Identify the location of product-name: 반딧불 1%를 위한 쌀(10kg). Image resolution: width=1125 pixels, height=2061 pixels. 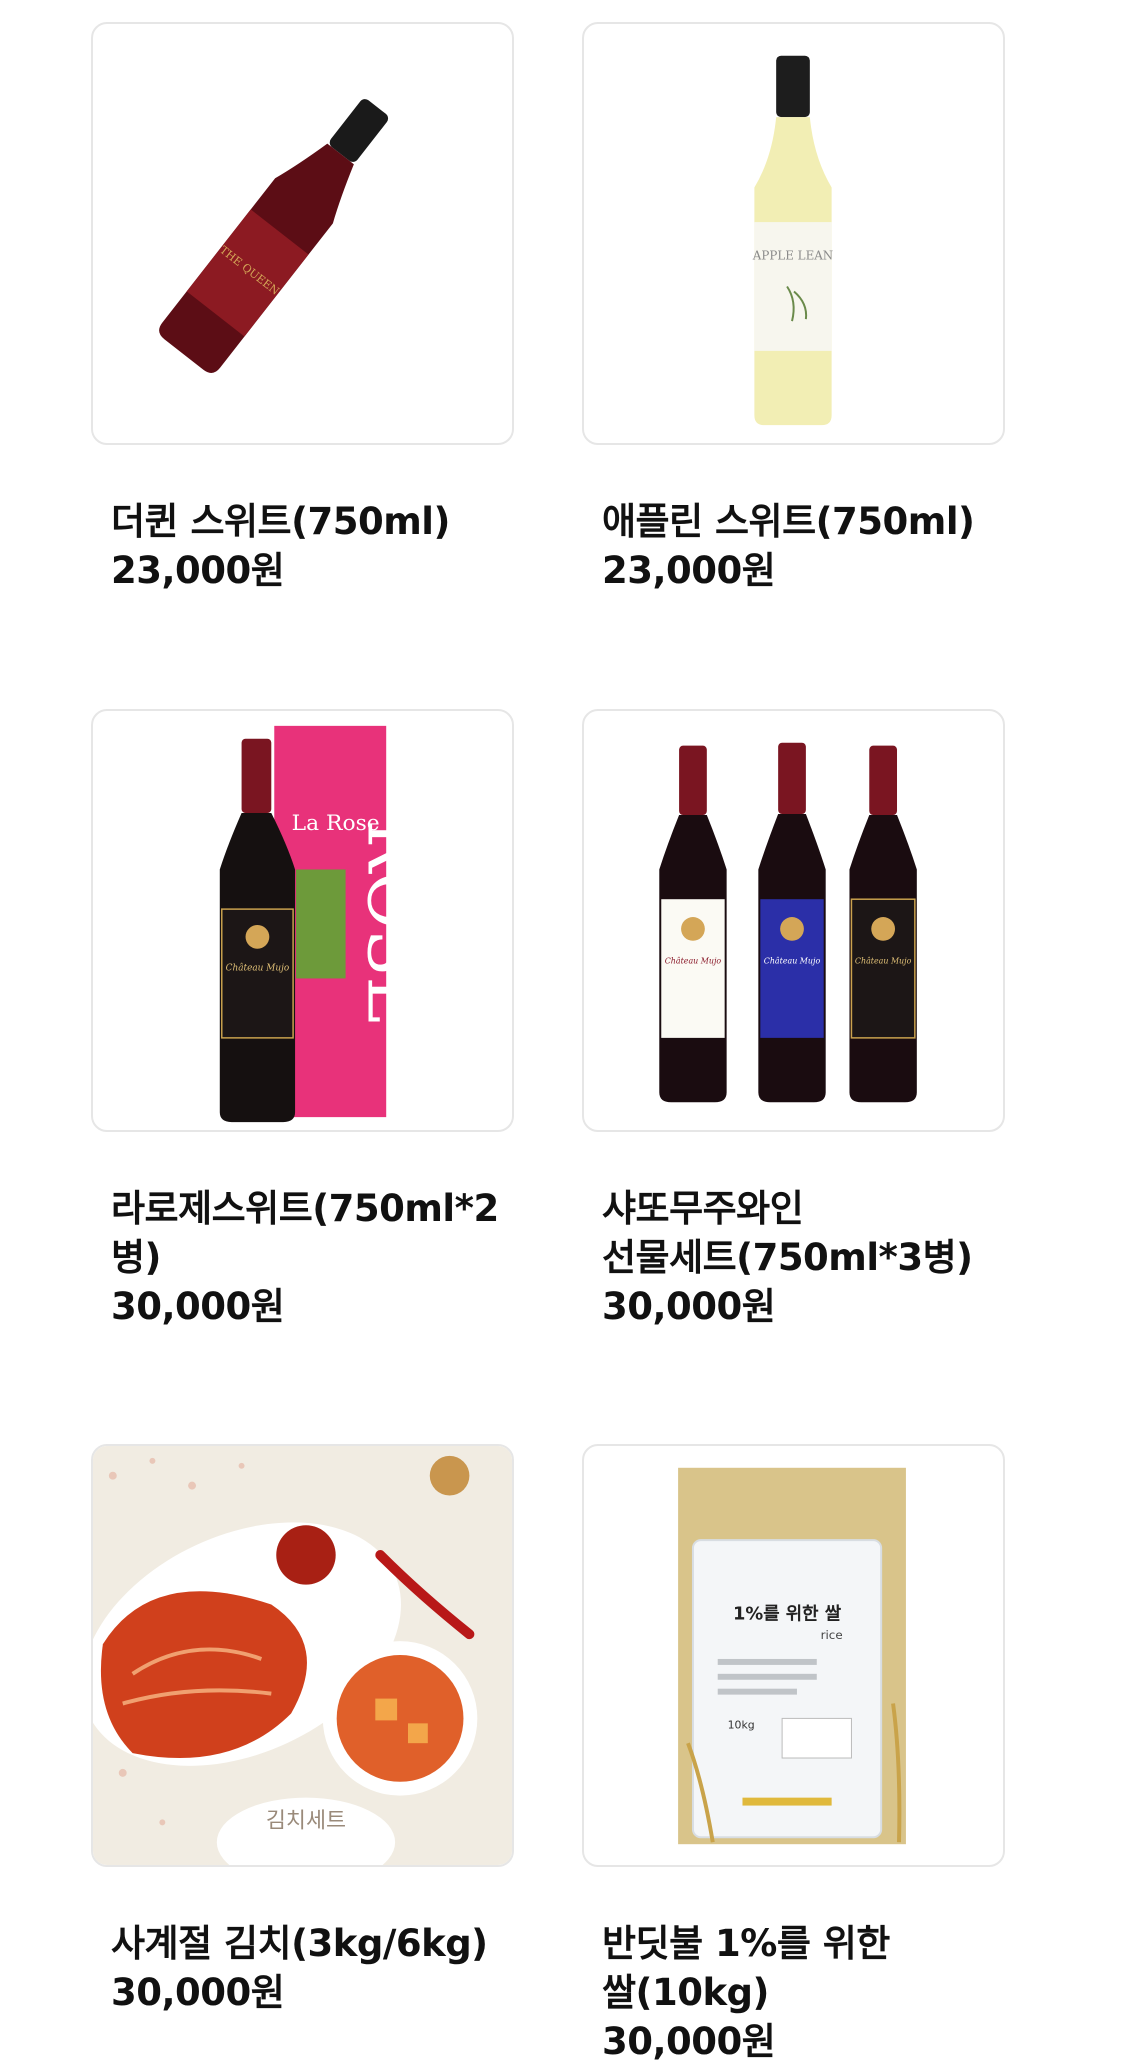
(803, 1968).